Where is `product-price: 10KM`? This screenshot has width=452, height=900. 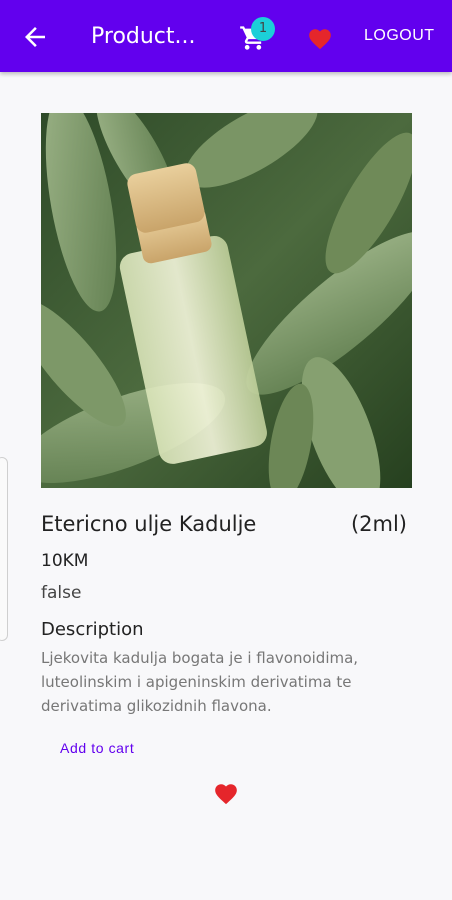
product-price: 10KM is located at coordinates (65, 561).